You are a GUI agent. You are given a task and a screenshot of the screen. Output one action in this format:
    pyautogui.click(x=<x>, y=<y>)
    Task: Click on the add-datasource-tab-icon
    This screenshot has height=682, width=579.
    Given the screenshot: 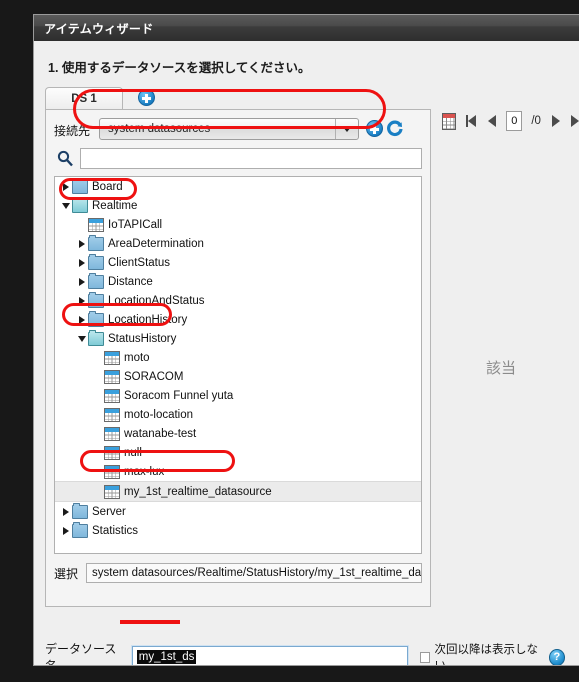 What is the action you would take?
    pyautogui.click(x=146, y=97)
    